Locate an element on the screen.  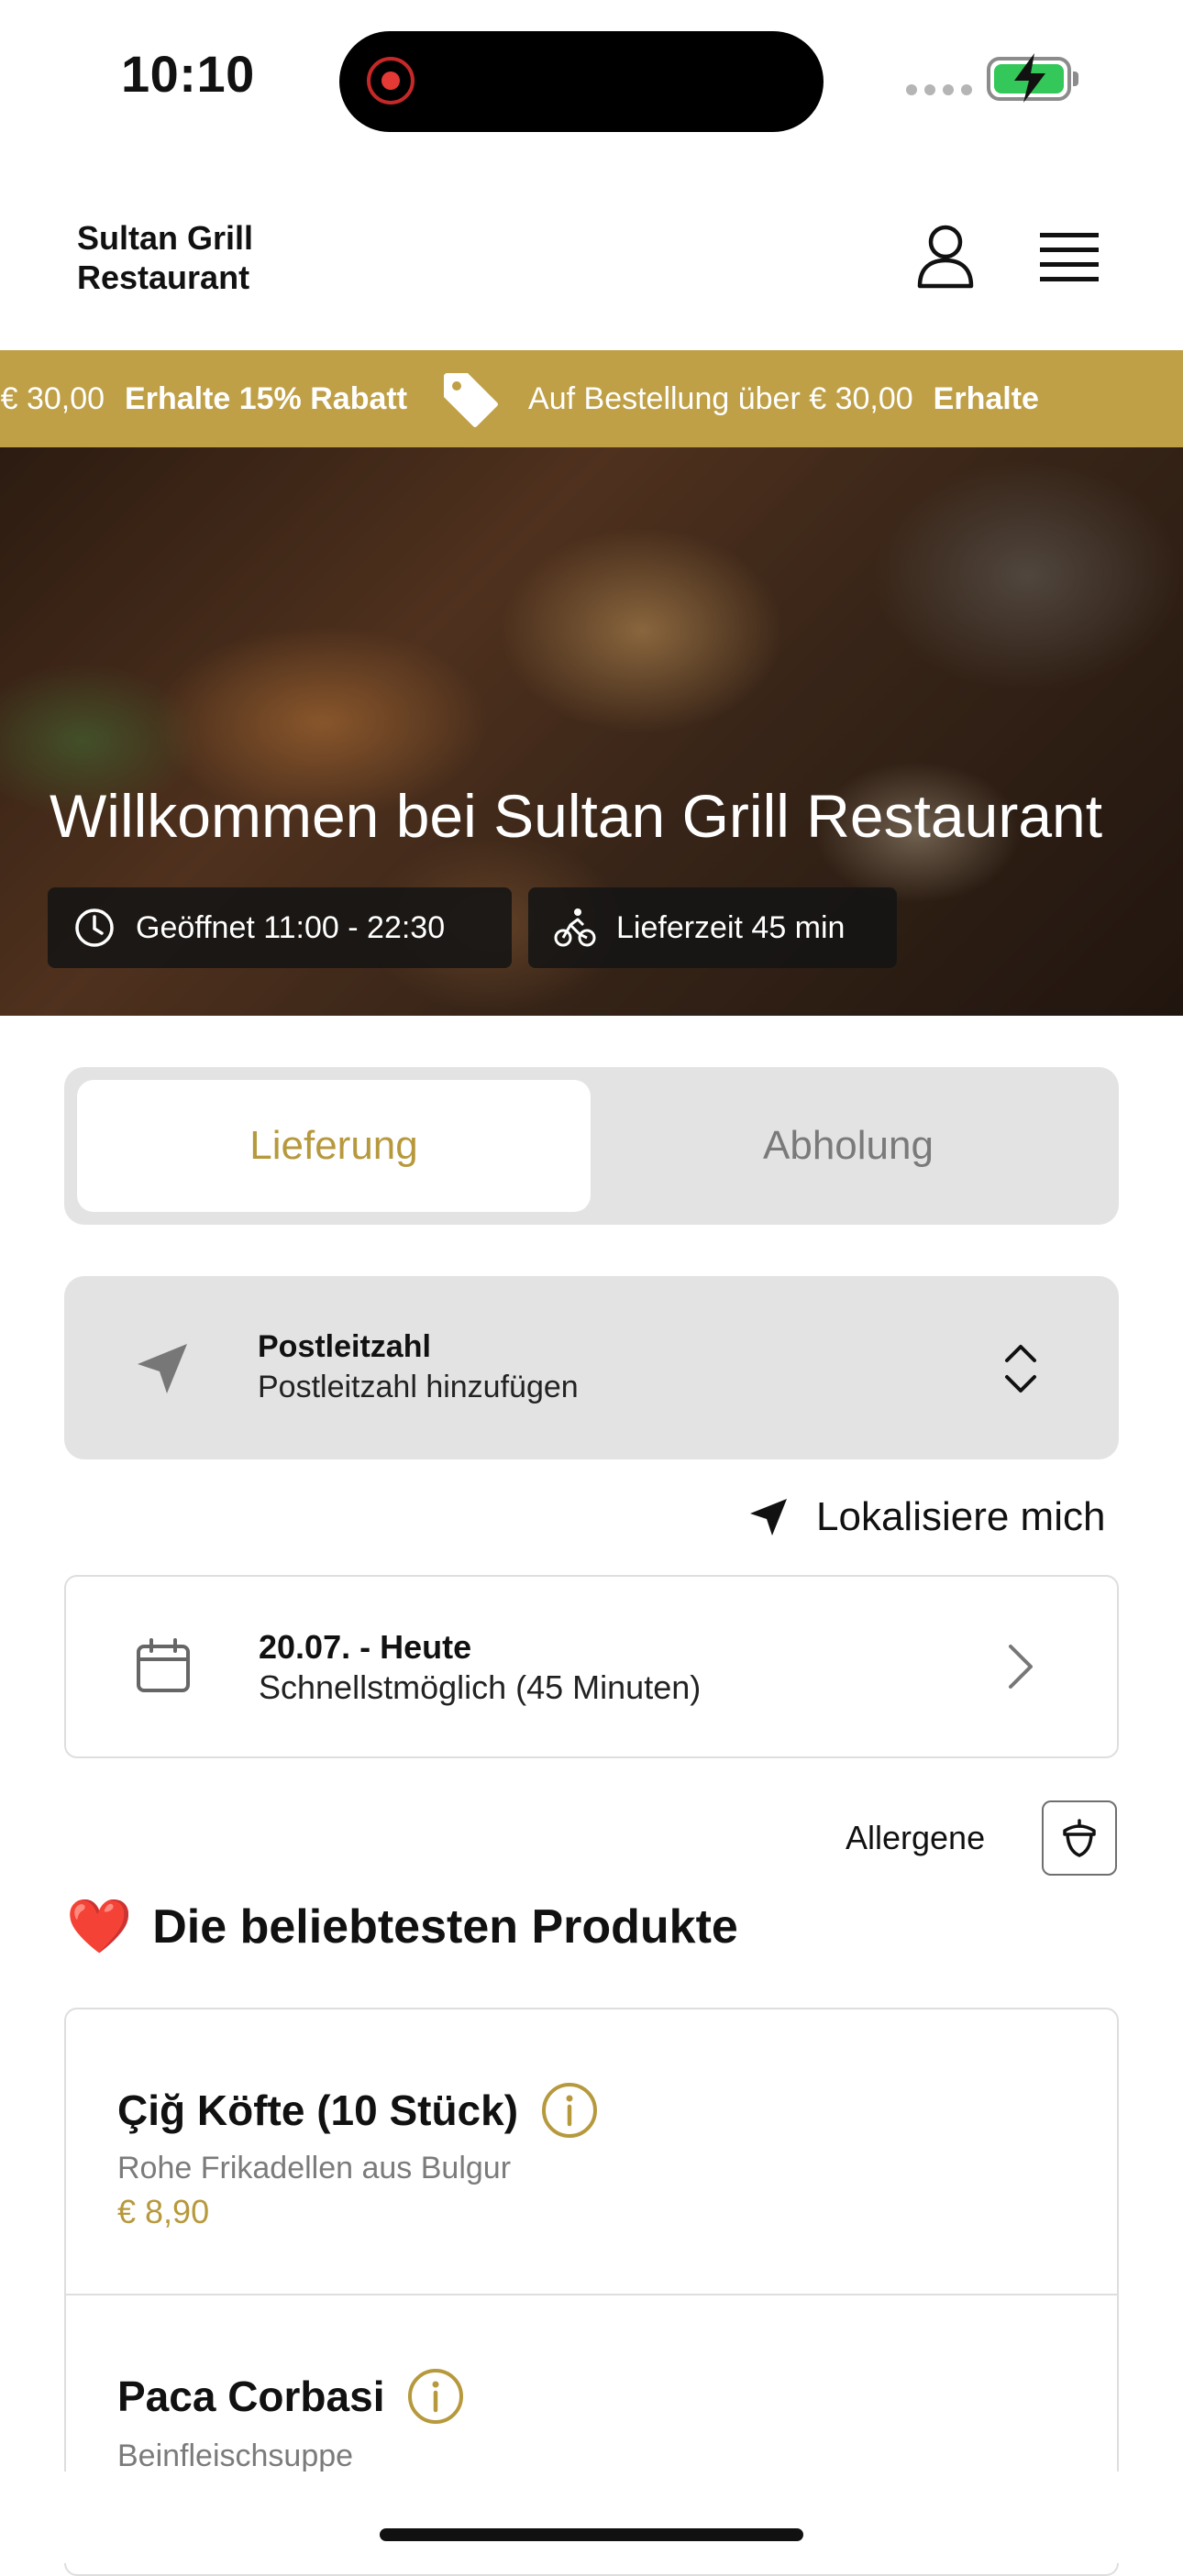
brand-name: Sultan Grill Restaurant is located at coordinates (214, 257).